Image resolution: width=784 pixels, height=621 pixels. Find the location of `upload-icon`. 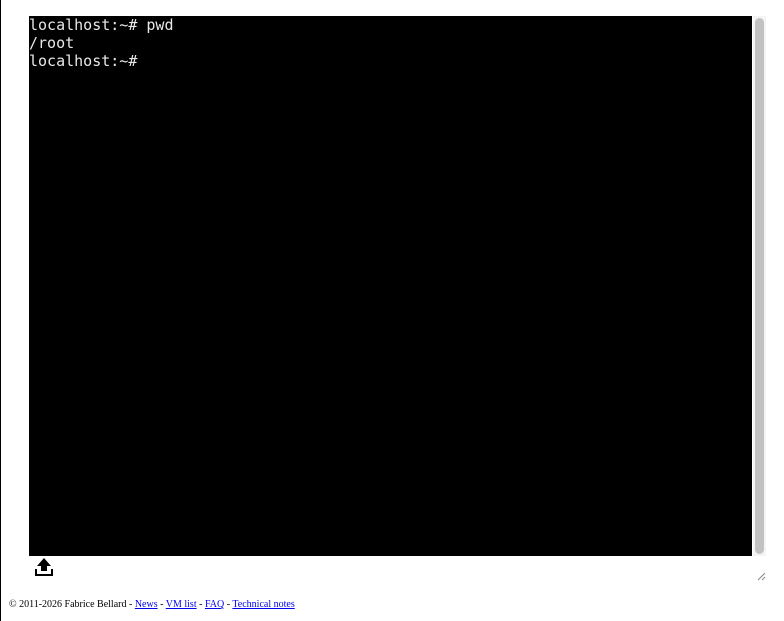

upload-icon is located at coordinates (44, 567).